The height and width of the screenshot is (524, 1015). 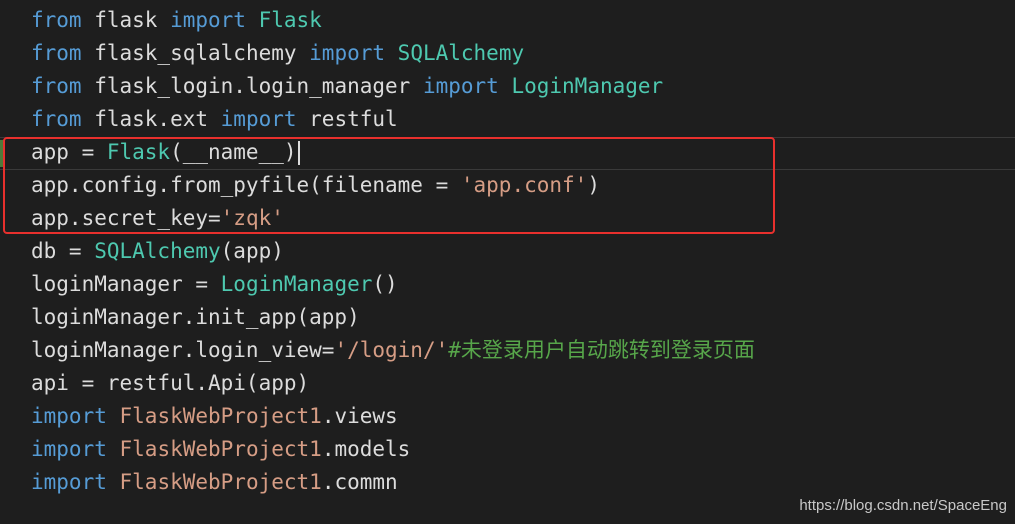 I want to click on code-token: loginManager.login_view=, so click(x=183, y=350).